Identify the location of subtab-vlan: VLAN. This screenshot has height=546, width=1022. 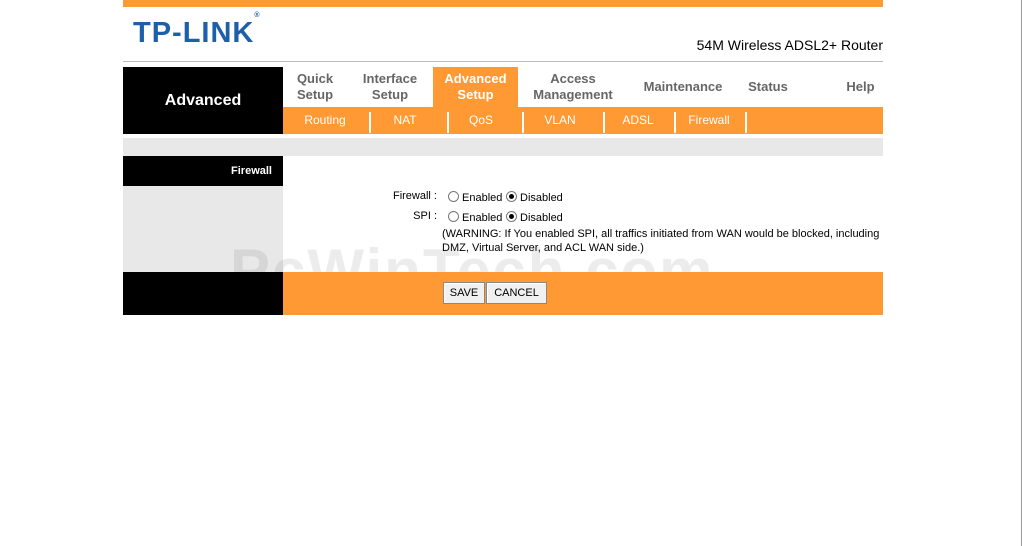
(560, 120).